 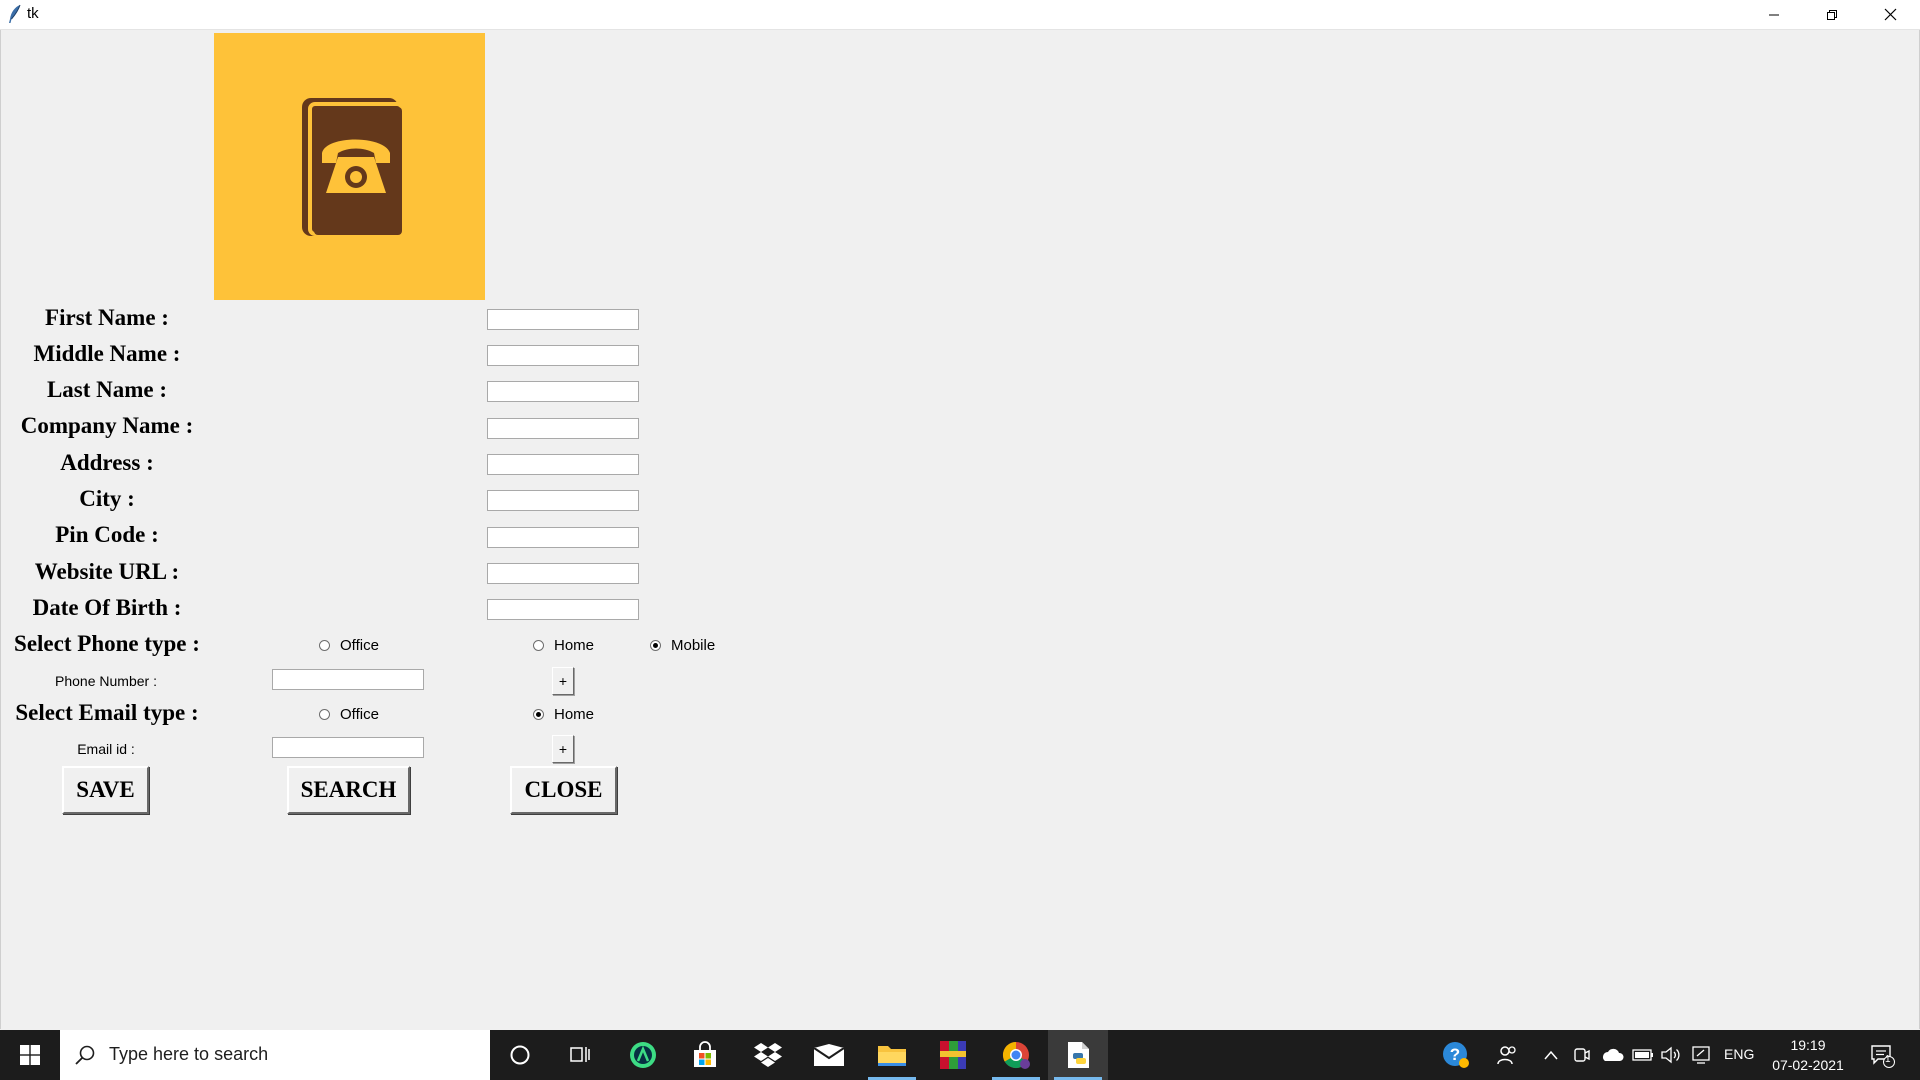 I want to click on android-studio-button, so click(x=643, y=1055).